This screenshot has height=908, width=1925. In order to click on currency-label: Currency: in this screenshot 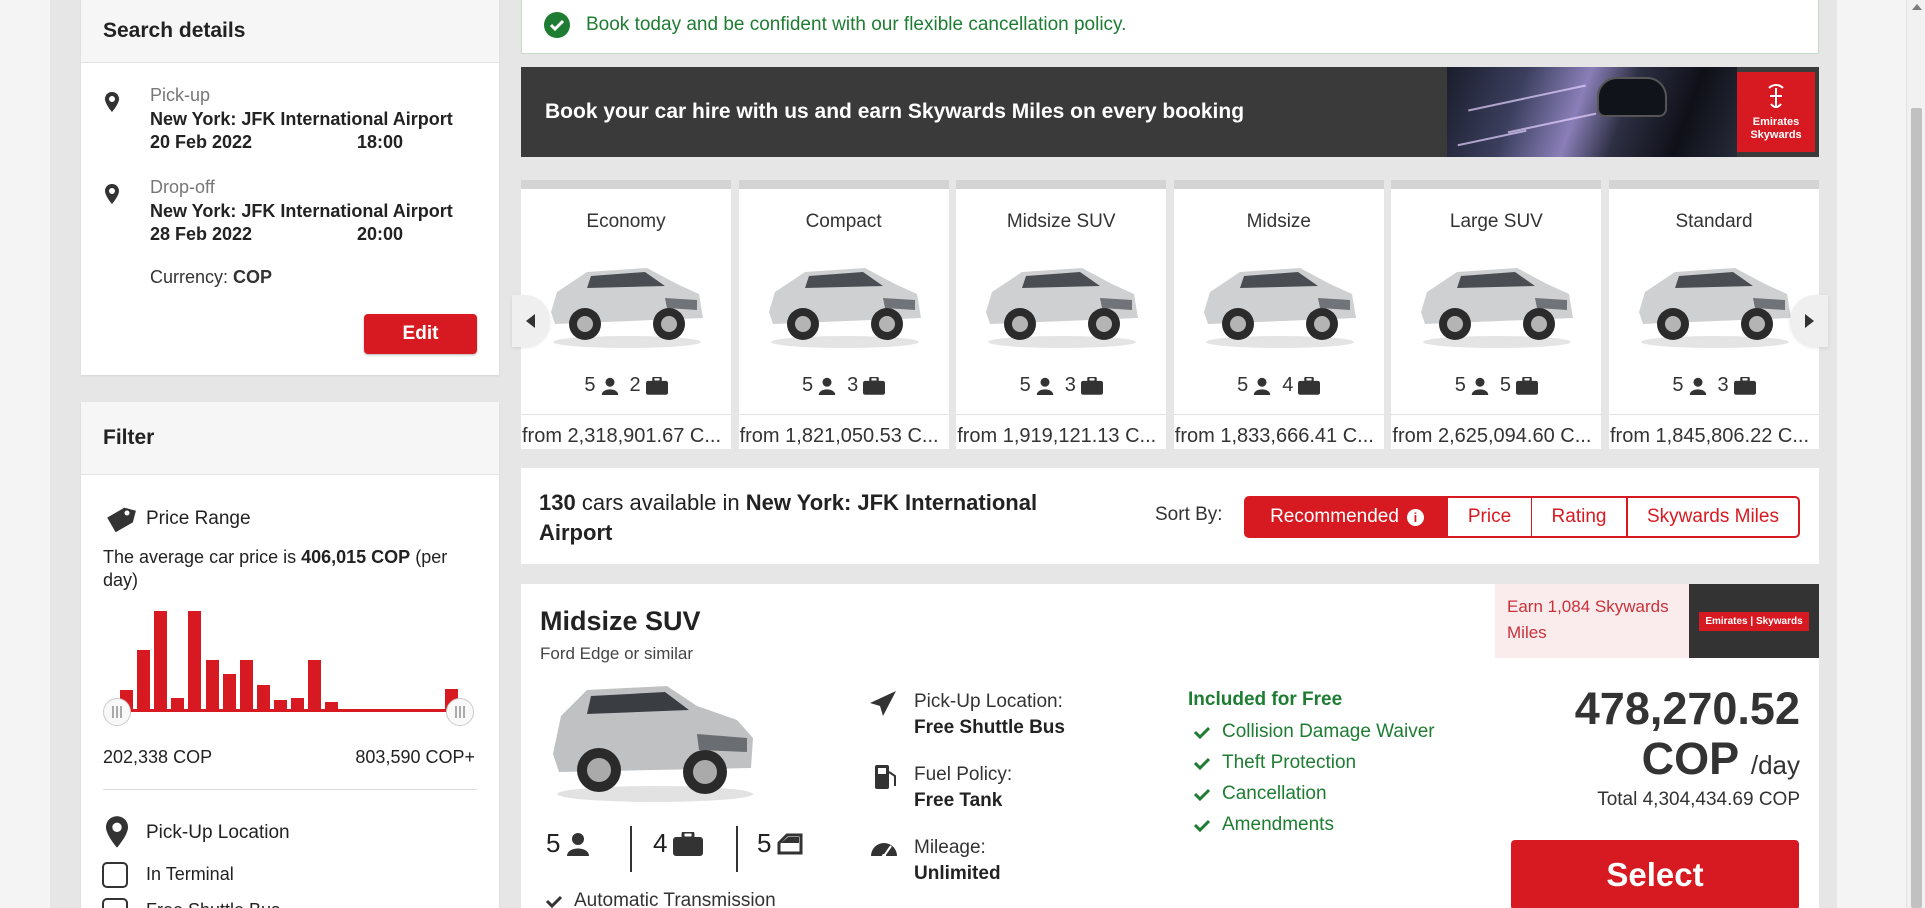, I will do `click(189, 277)`.